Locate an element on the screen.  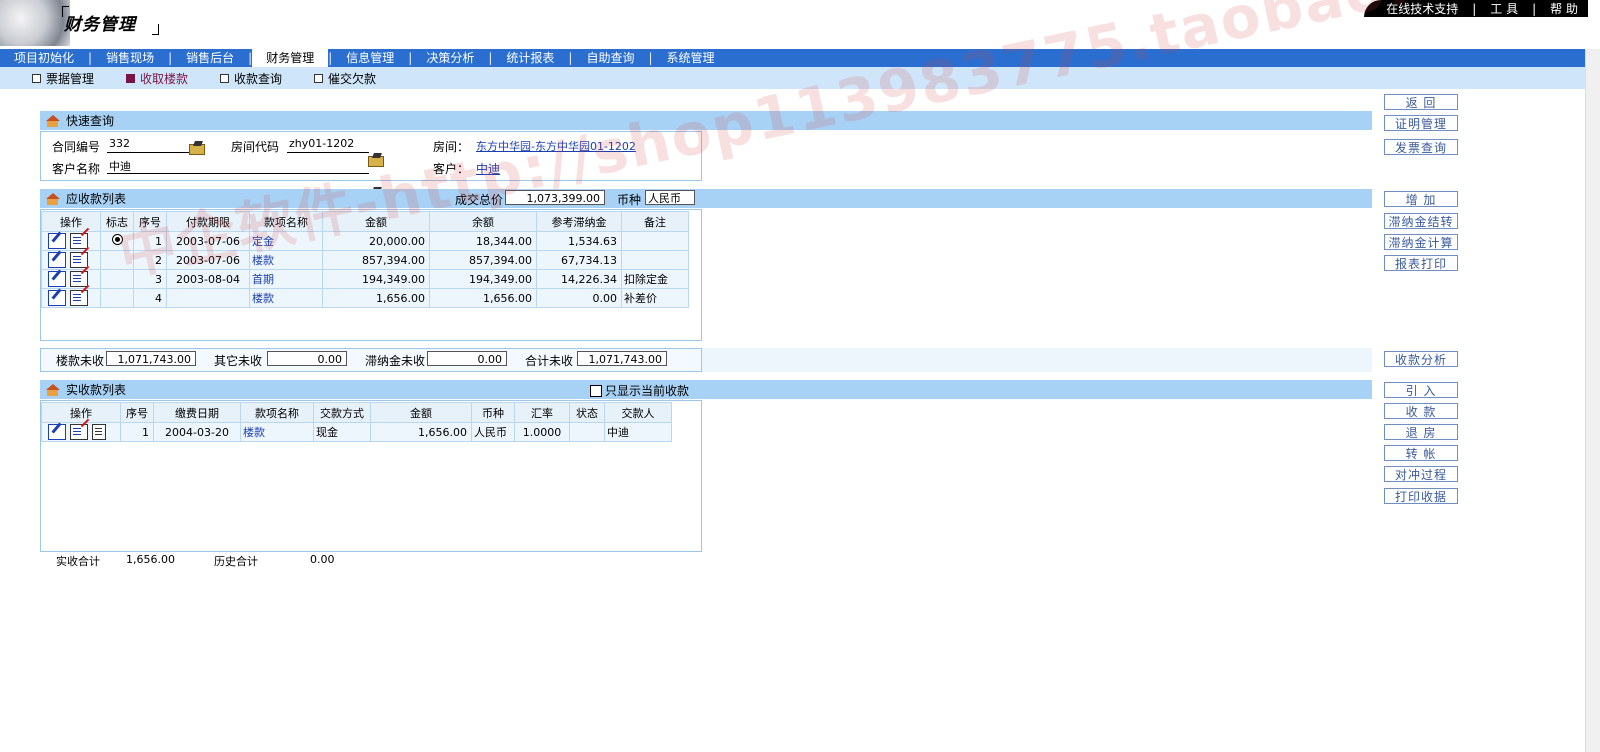
row-date is located at coordinates (208, 298).